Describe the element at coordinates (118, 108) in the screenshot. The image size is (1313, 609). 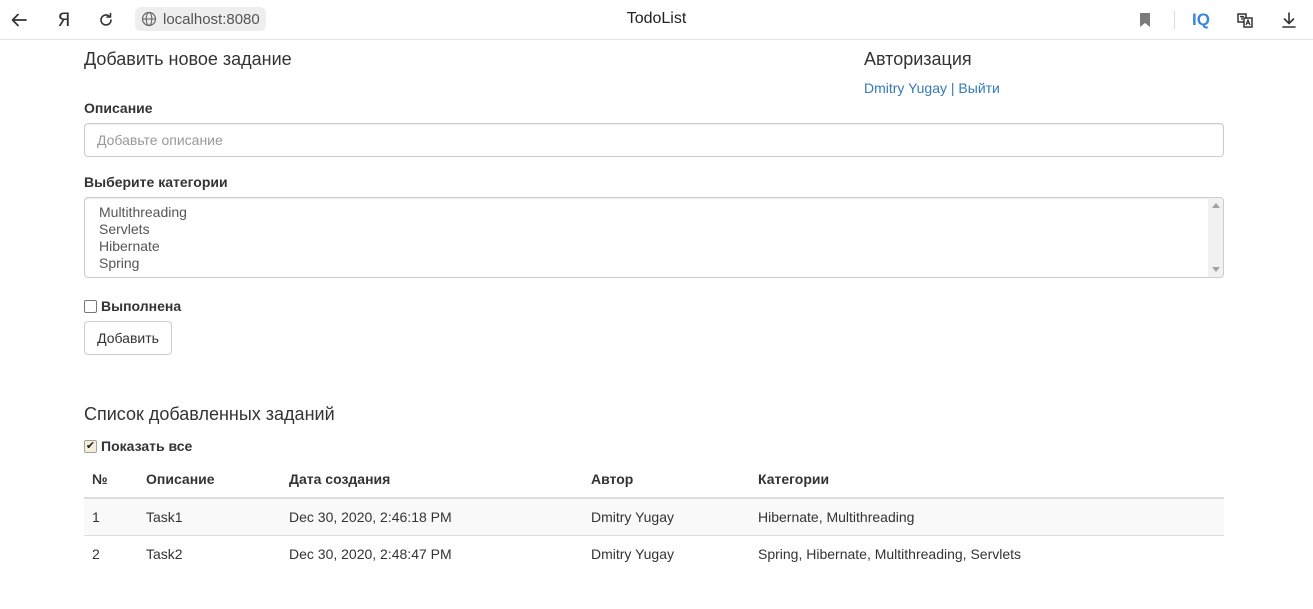
I see `description-label: Описание` at that location.